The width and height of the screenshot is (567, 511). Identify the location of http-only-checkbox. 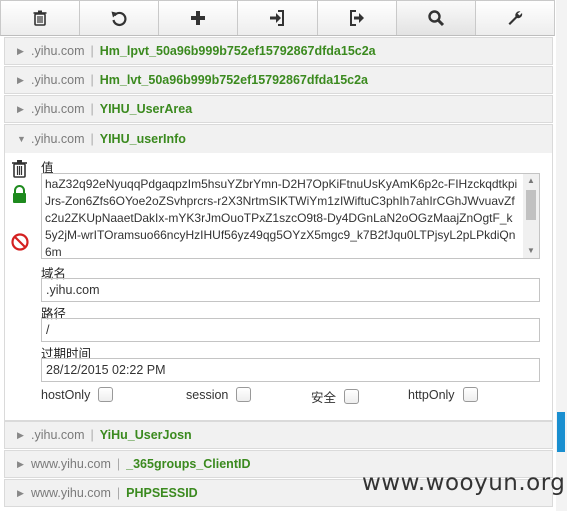
(470, 394).